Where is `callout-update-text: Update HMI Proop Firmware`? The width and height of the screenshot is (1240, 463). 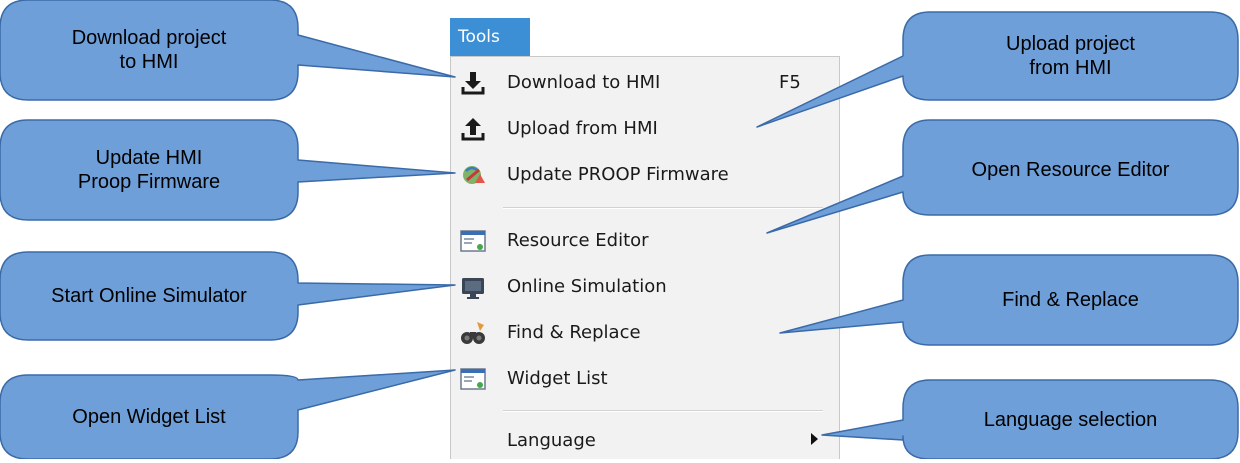
callout-update-text: Update HMI Proop Firmware is located at coordinates (149, 170).